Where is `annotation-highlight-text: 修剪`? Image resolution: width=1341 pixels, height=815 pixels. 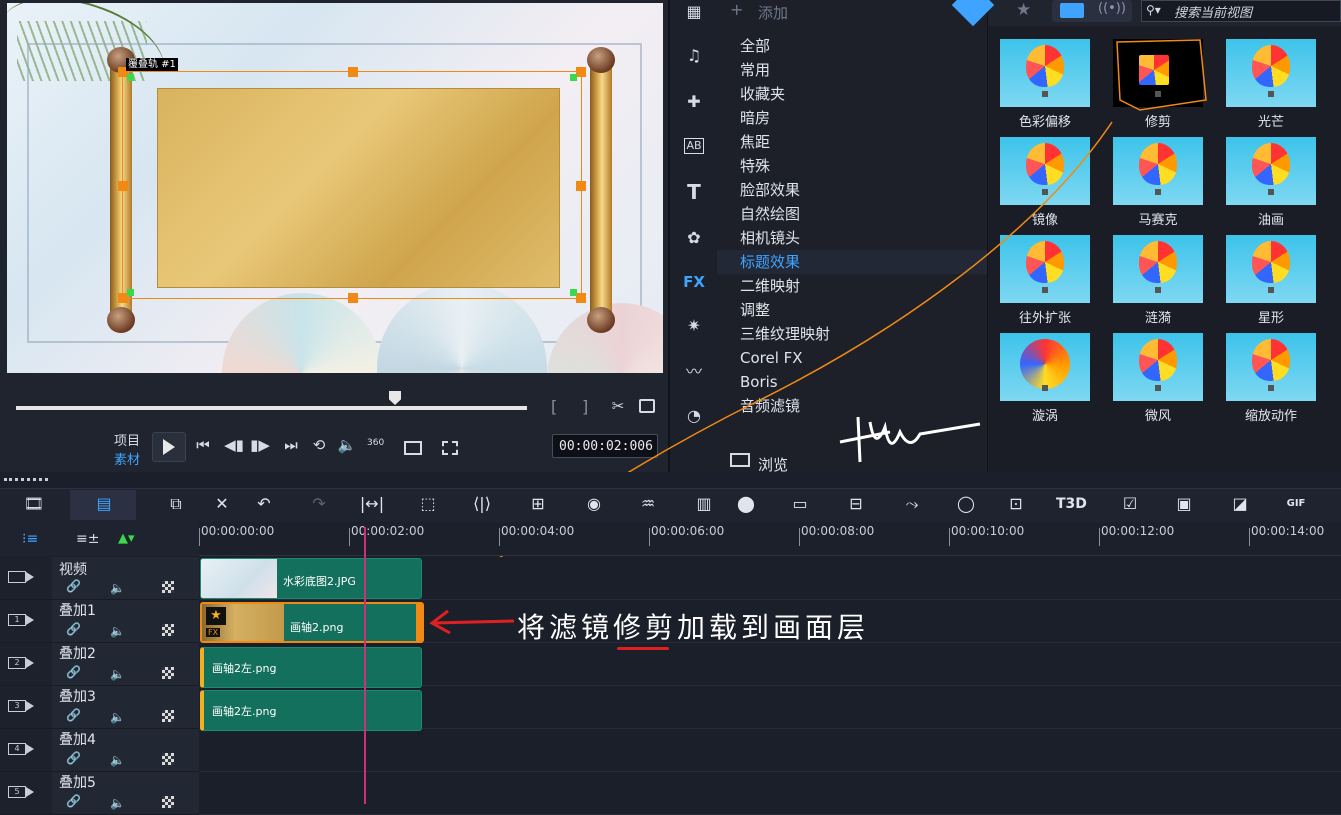
annotation-highlight-text: 修剪 is located at coordinates (645, 627).